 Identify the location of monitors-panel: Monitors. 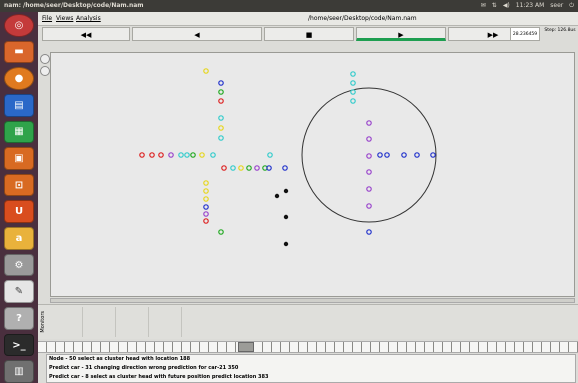
(308, 321).